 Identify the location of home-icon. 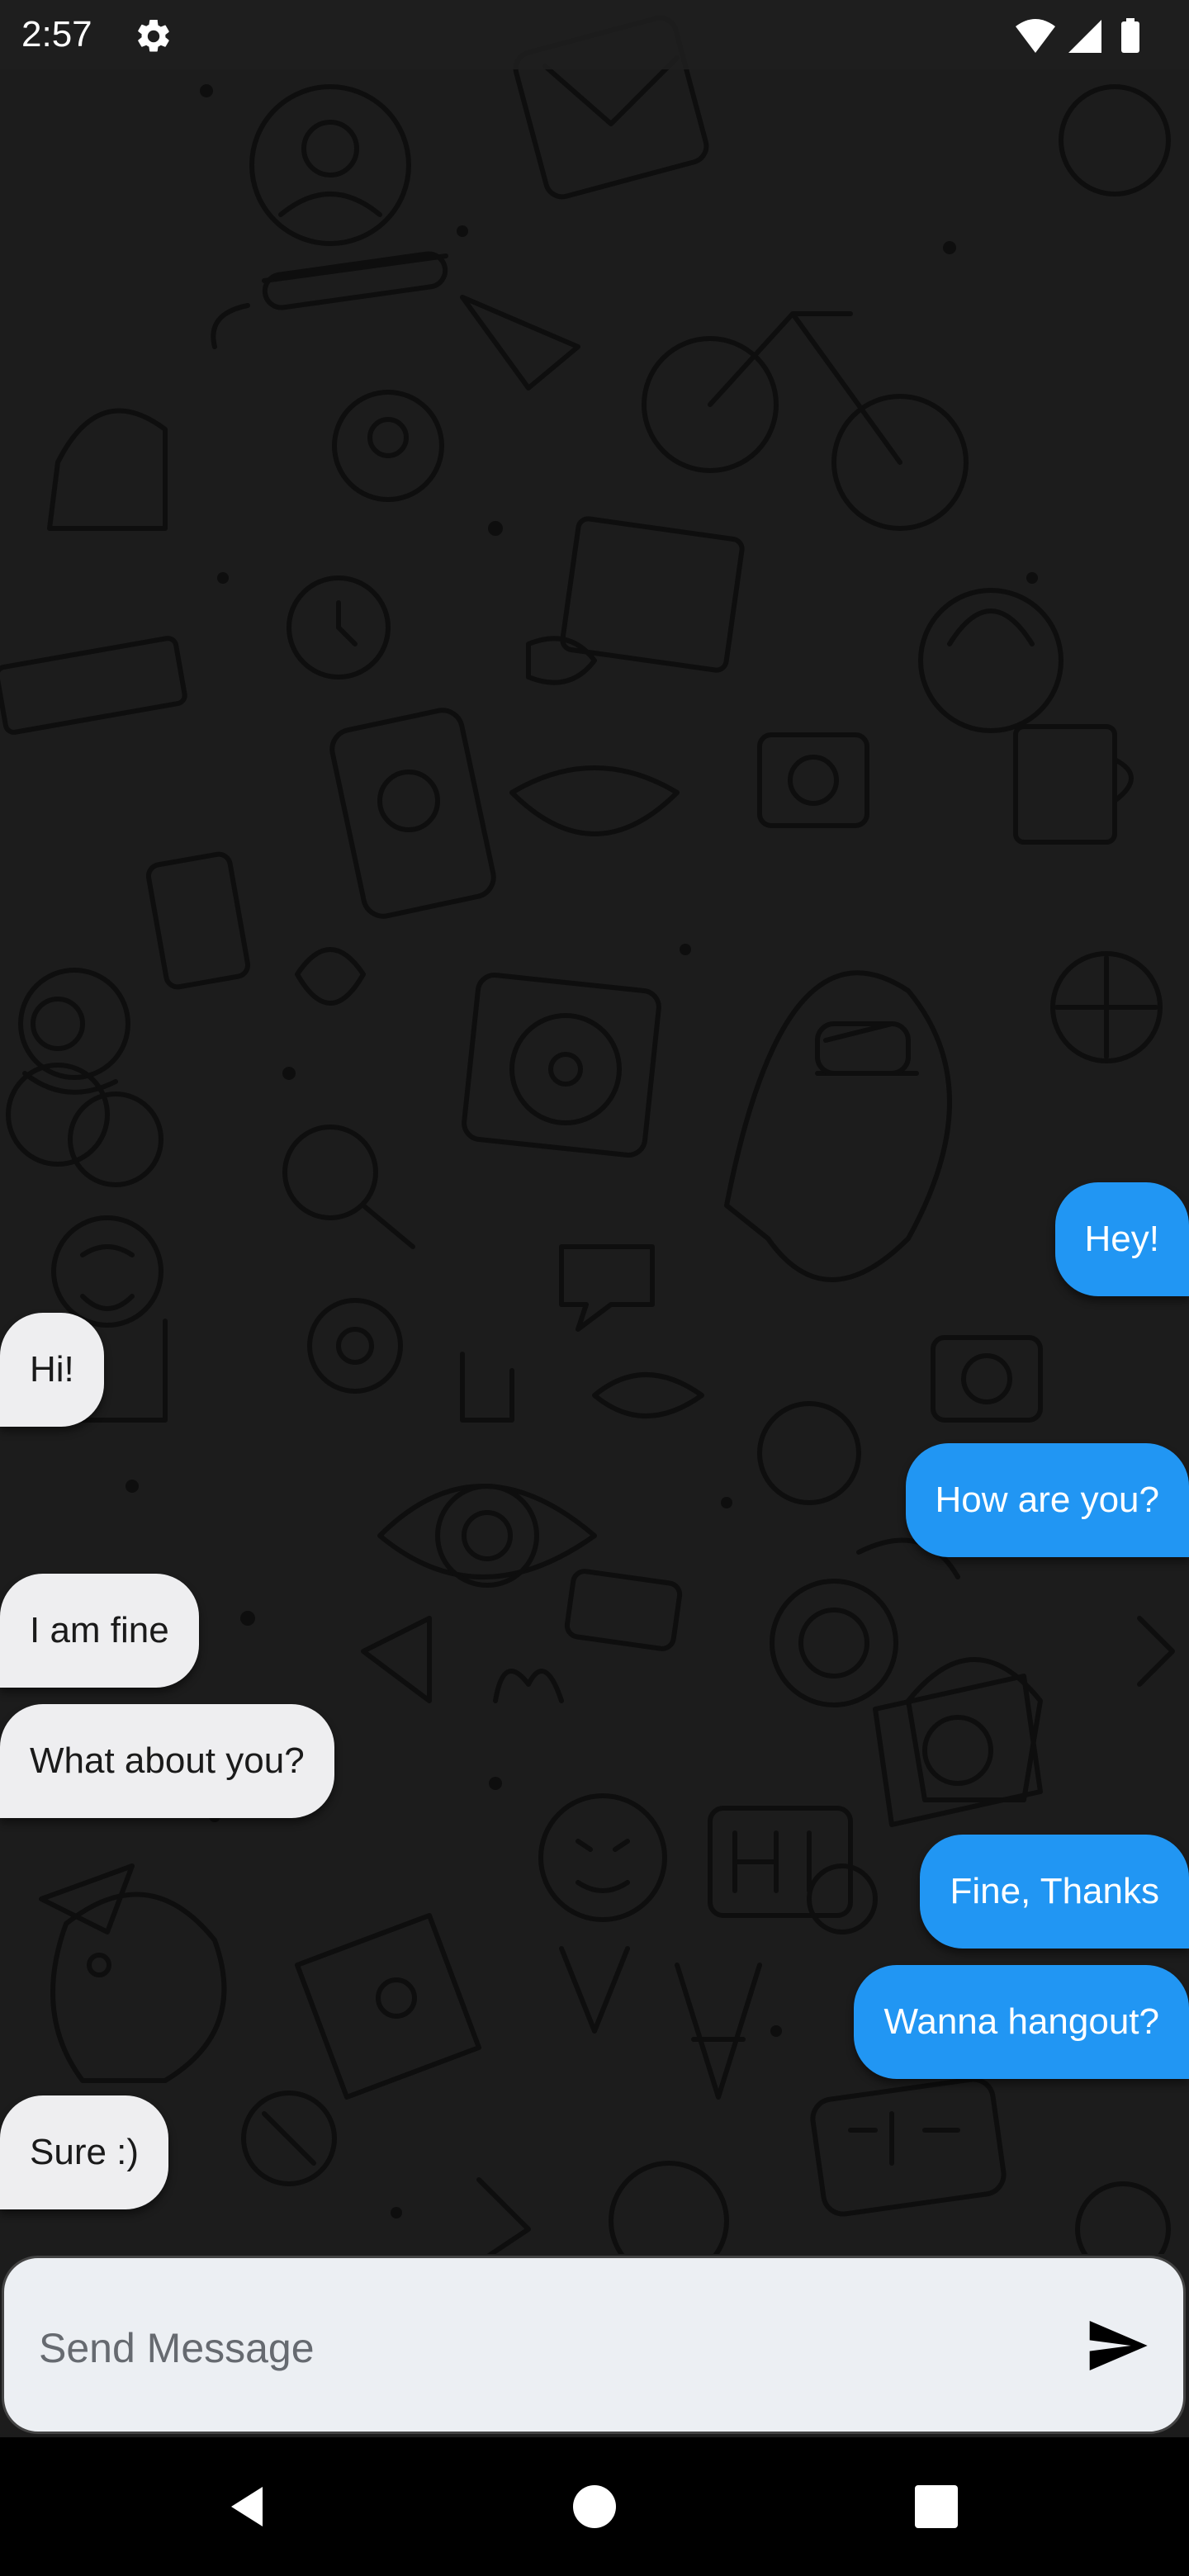
(594, 2506).